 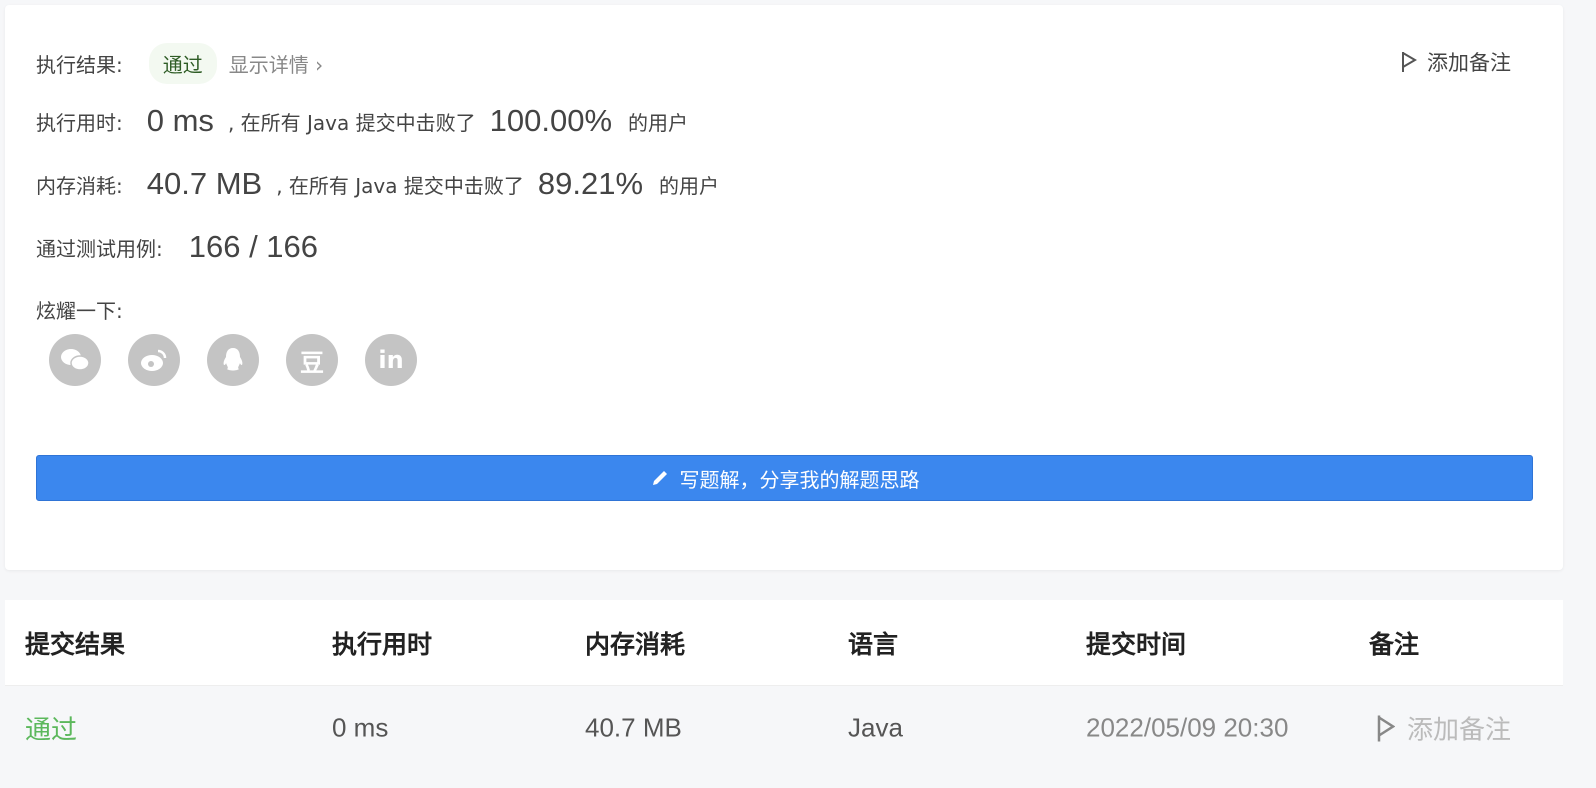 What do you see at coordinates (1394, 644) in the screenshot?
I see `header-note: 备注` at bounding box center [1394, 644].